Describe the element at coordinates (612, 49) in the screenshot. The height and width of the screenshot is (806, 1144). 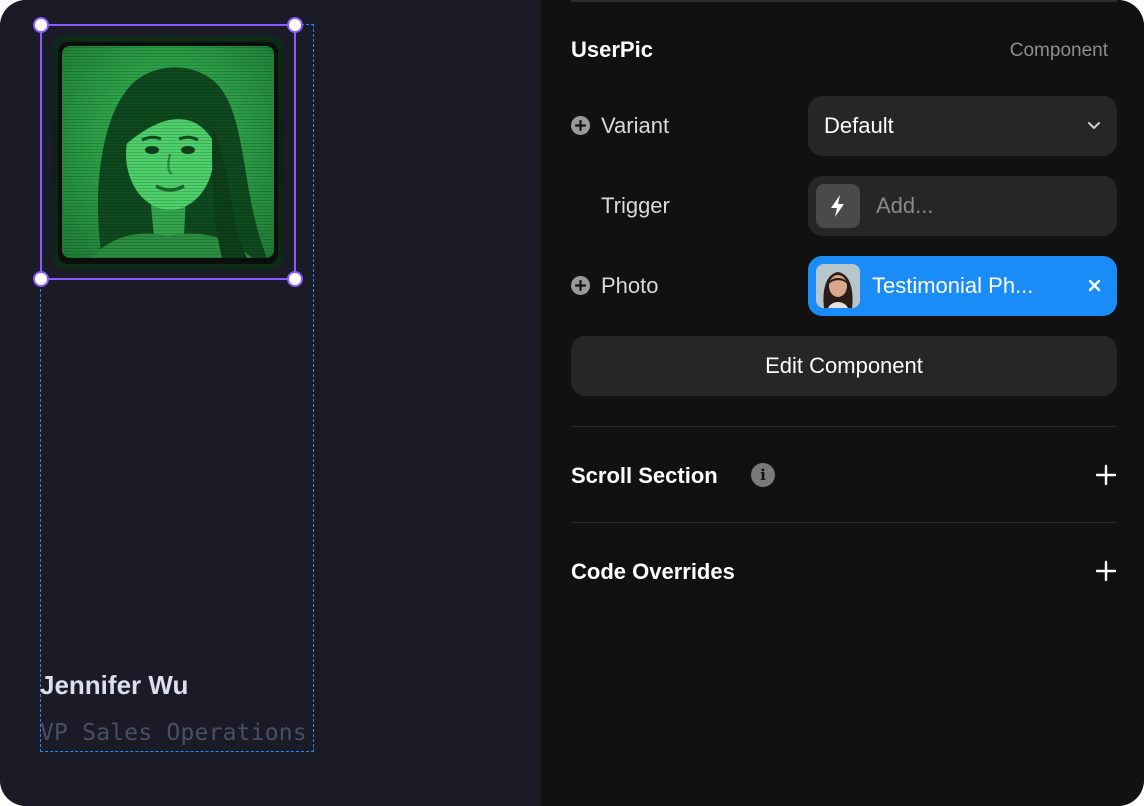
I see `component-name: UserPic` at that location.